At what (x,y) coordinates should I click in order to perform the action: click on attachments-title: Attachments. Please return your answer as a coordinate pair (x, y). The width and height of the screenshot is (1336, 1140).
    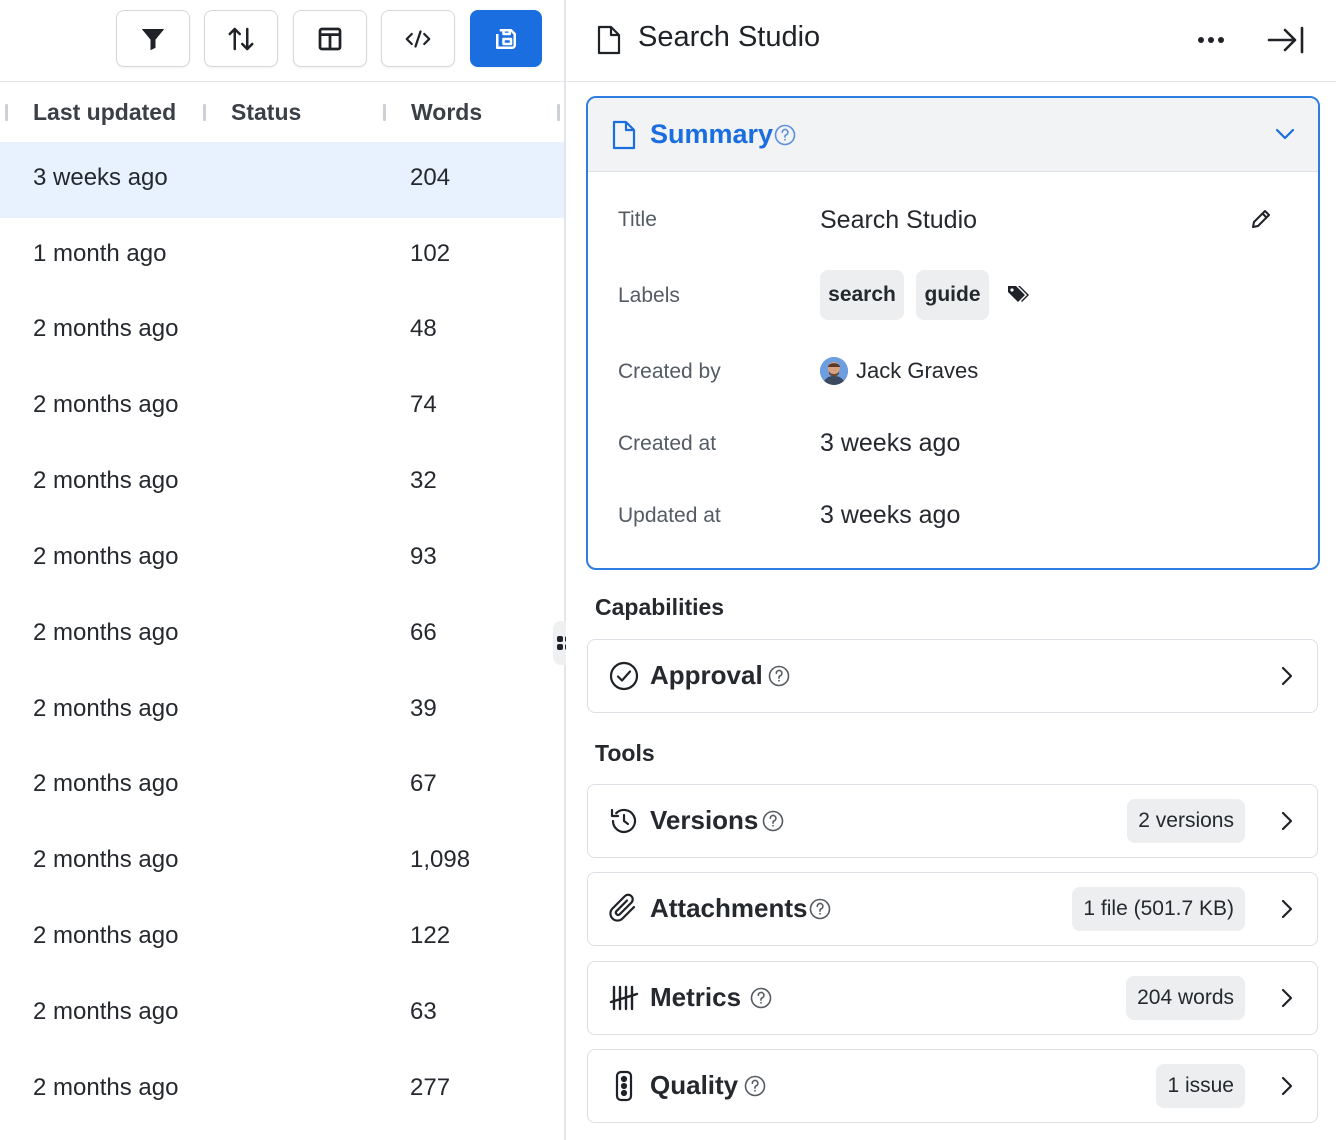
    Looking at the image, I should click on (729, 908).